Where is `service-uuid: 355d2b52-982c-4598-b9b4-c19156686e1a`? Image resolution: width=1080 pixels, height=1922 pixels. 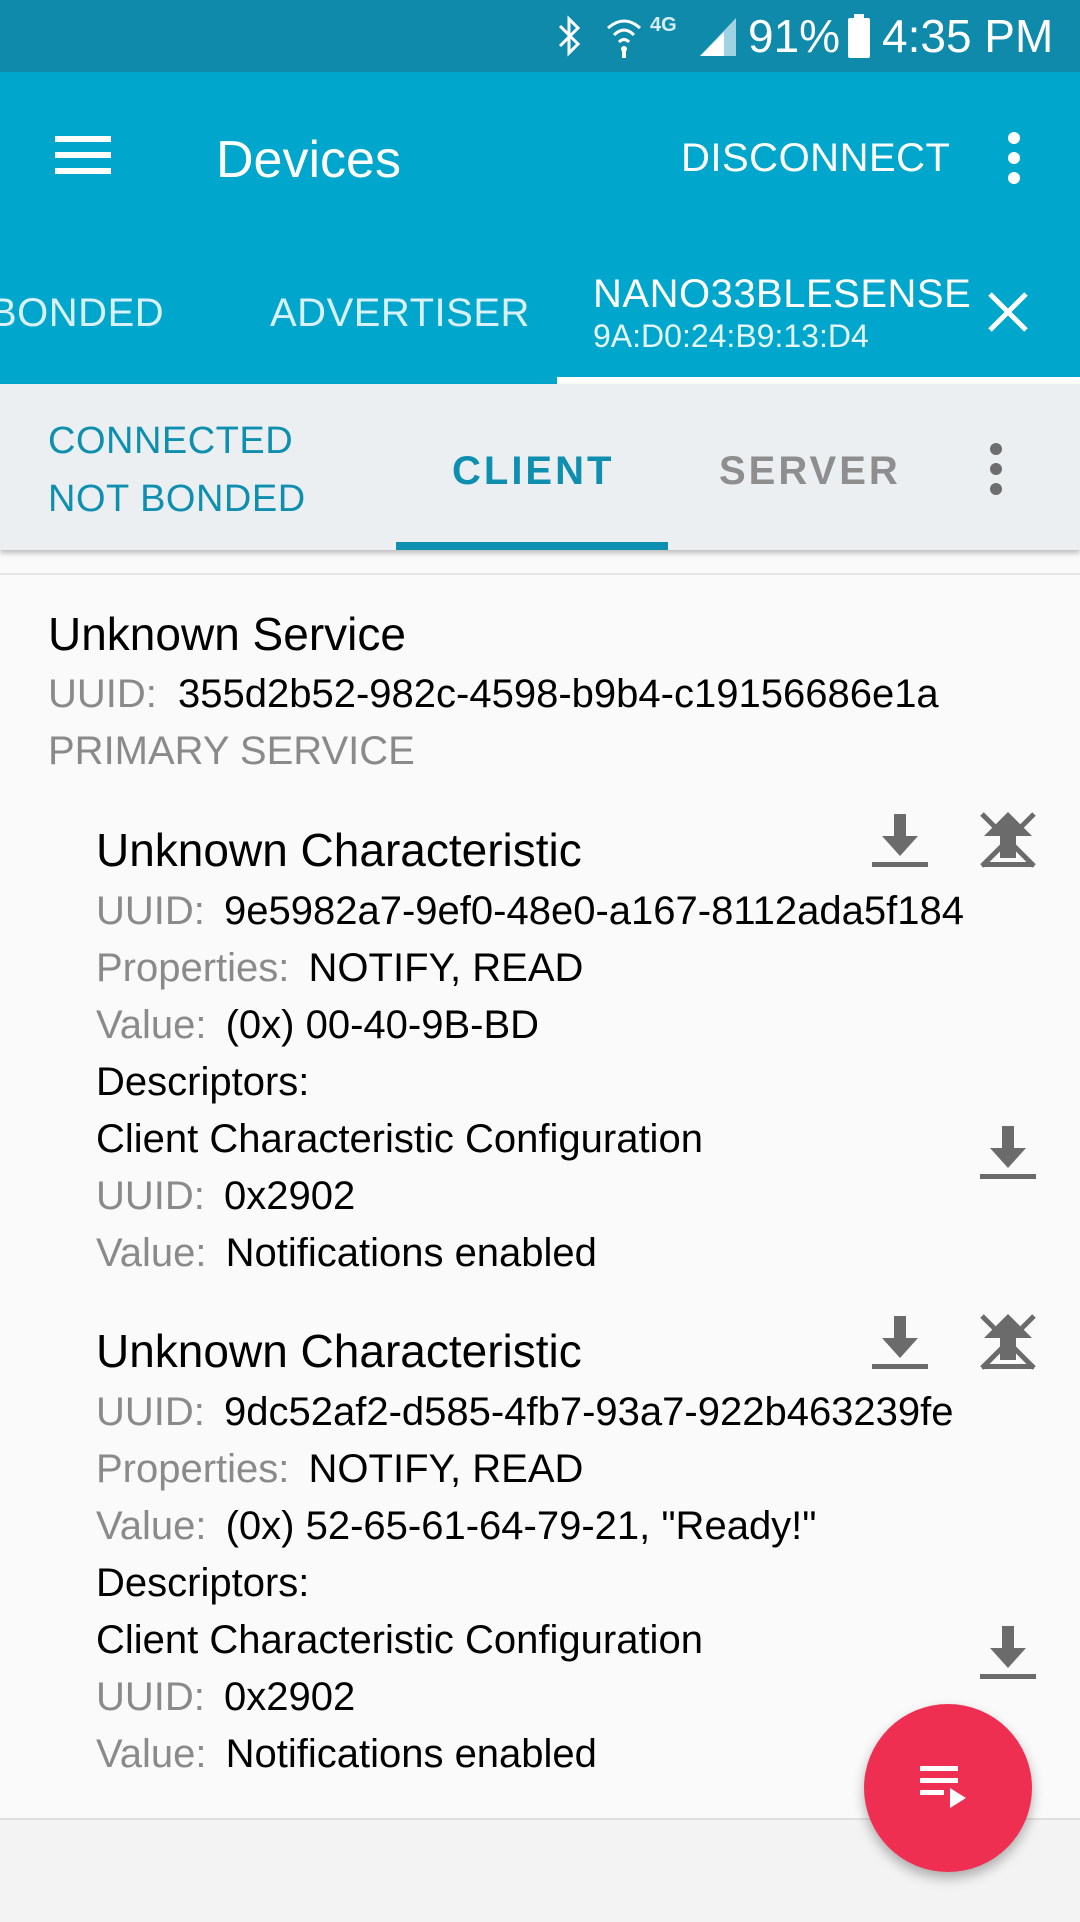 service-uuid: 355d2b52-982c-4598-b9b4-c19156686e1a is located at coordinates (558, 694).